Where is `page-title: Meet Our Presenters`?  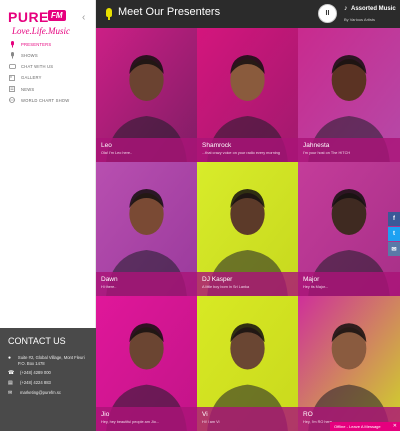 page-title: Meet Our Presenters is located at coordinates (169, 12).